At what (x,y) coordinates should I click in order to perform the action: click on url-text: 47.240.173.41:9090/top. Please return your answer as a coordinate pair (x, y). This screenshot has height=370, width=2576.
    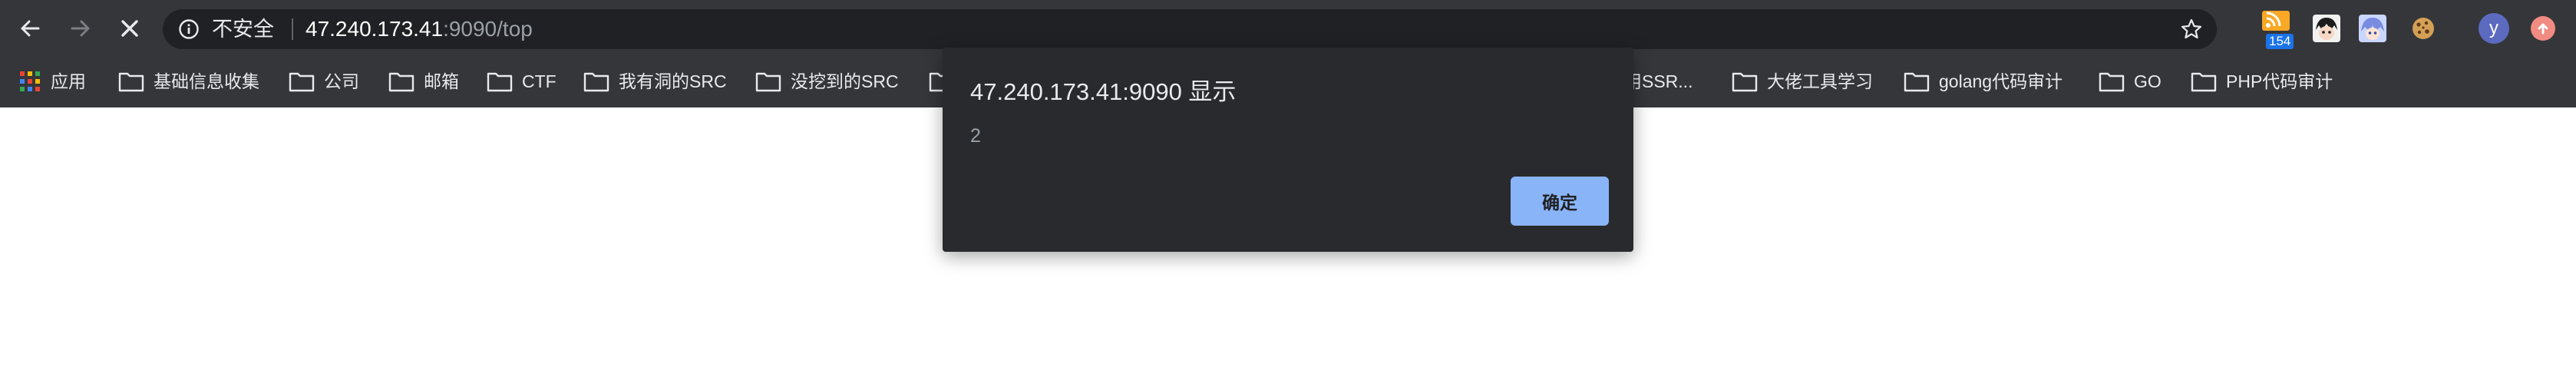
    Looking at the image, I should click on (419, 29).